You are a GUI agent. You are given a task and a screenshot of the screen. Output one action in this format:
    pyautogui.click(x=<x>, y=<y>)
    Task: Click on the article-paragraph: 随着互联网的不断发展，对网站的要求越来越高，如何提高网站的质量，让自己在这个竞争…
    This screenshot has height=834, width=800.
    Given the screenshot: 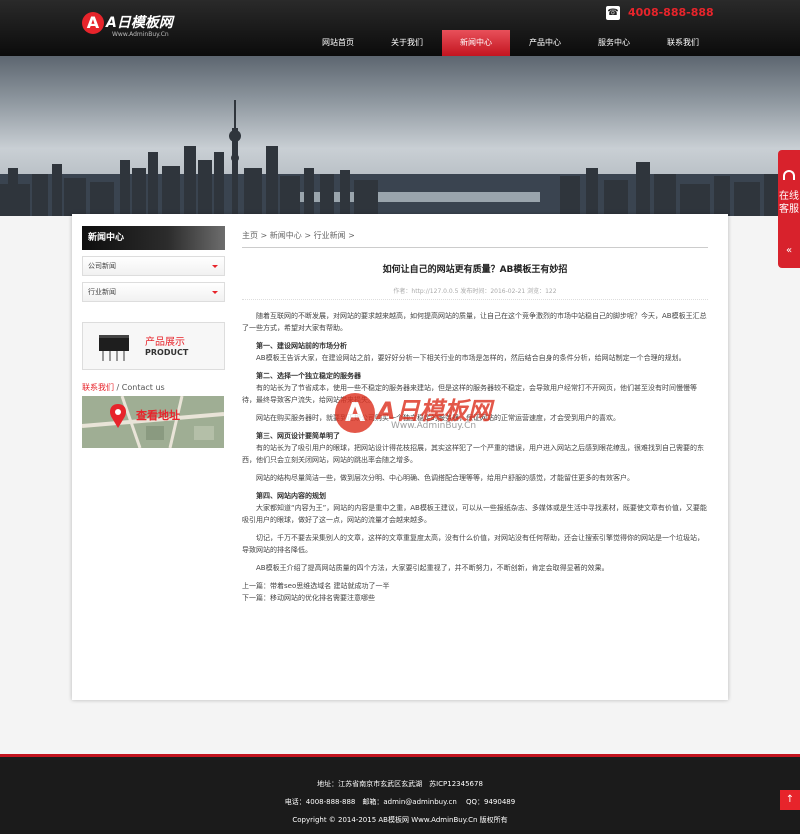 What is the action you would take?
    pyautogui.click(x=474, y=322)
    